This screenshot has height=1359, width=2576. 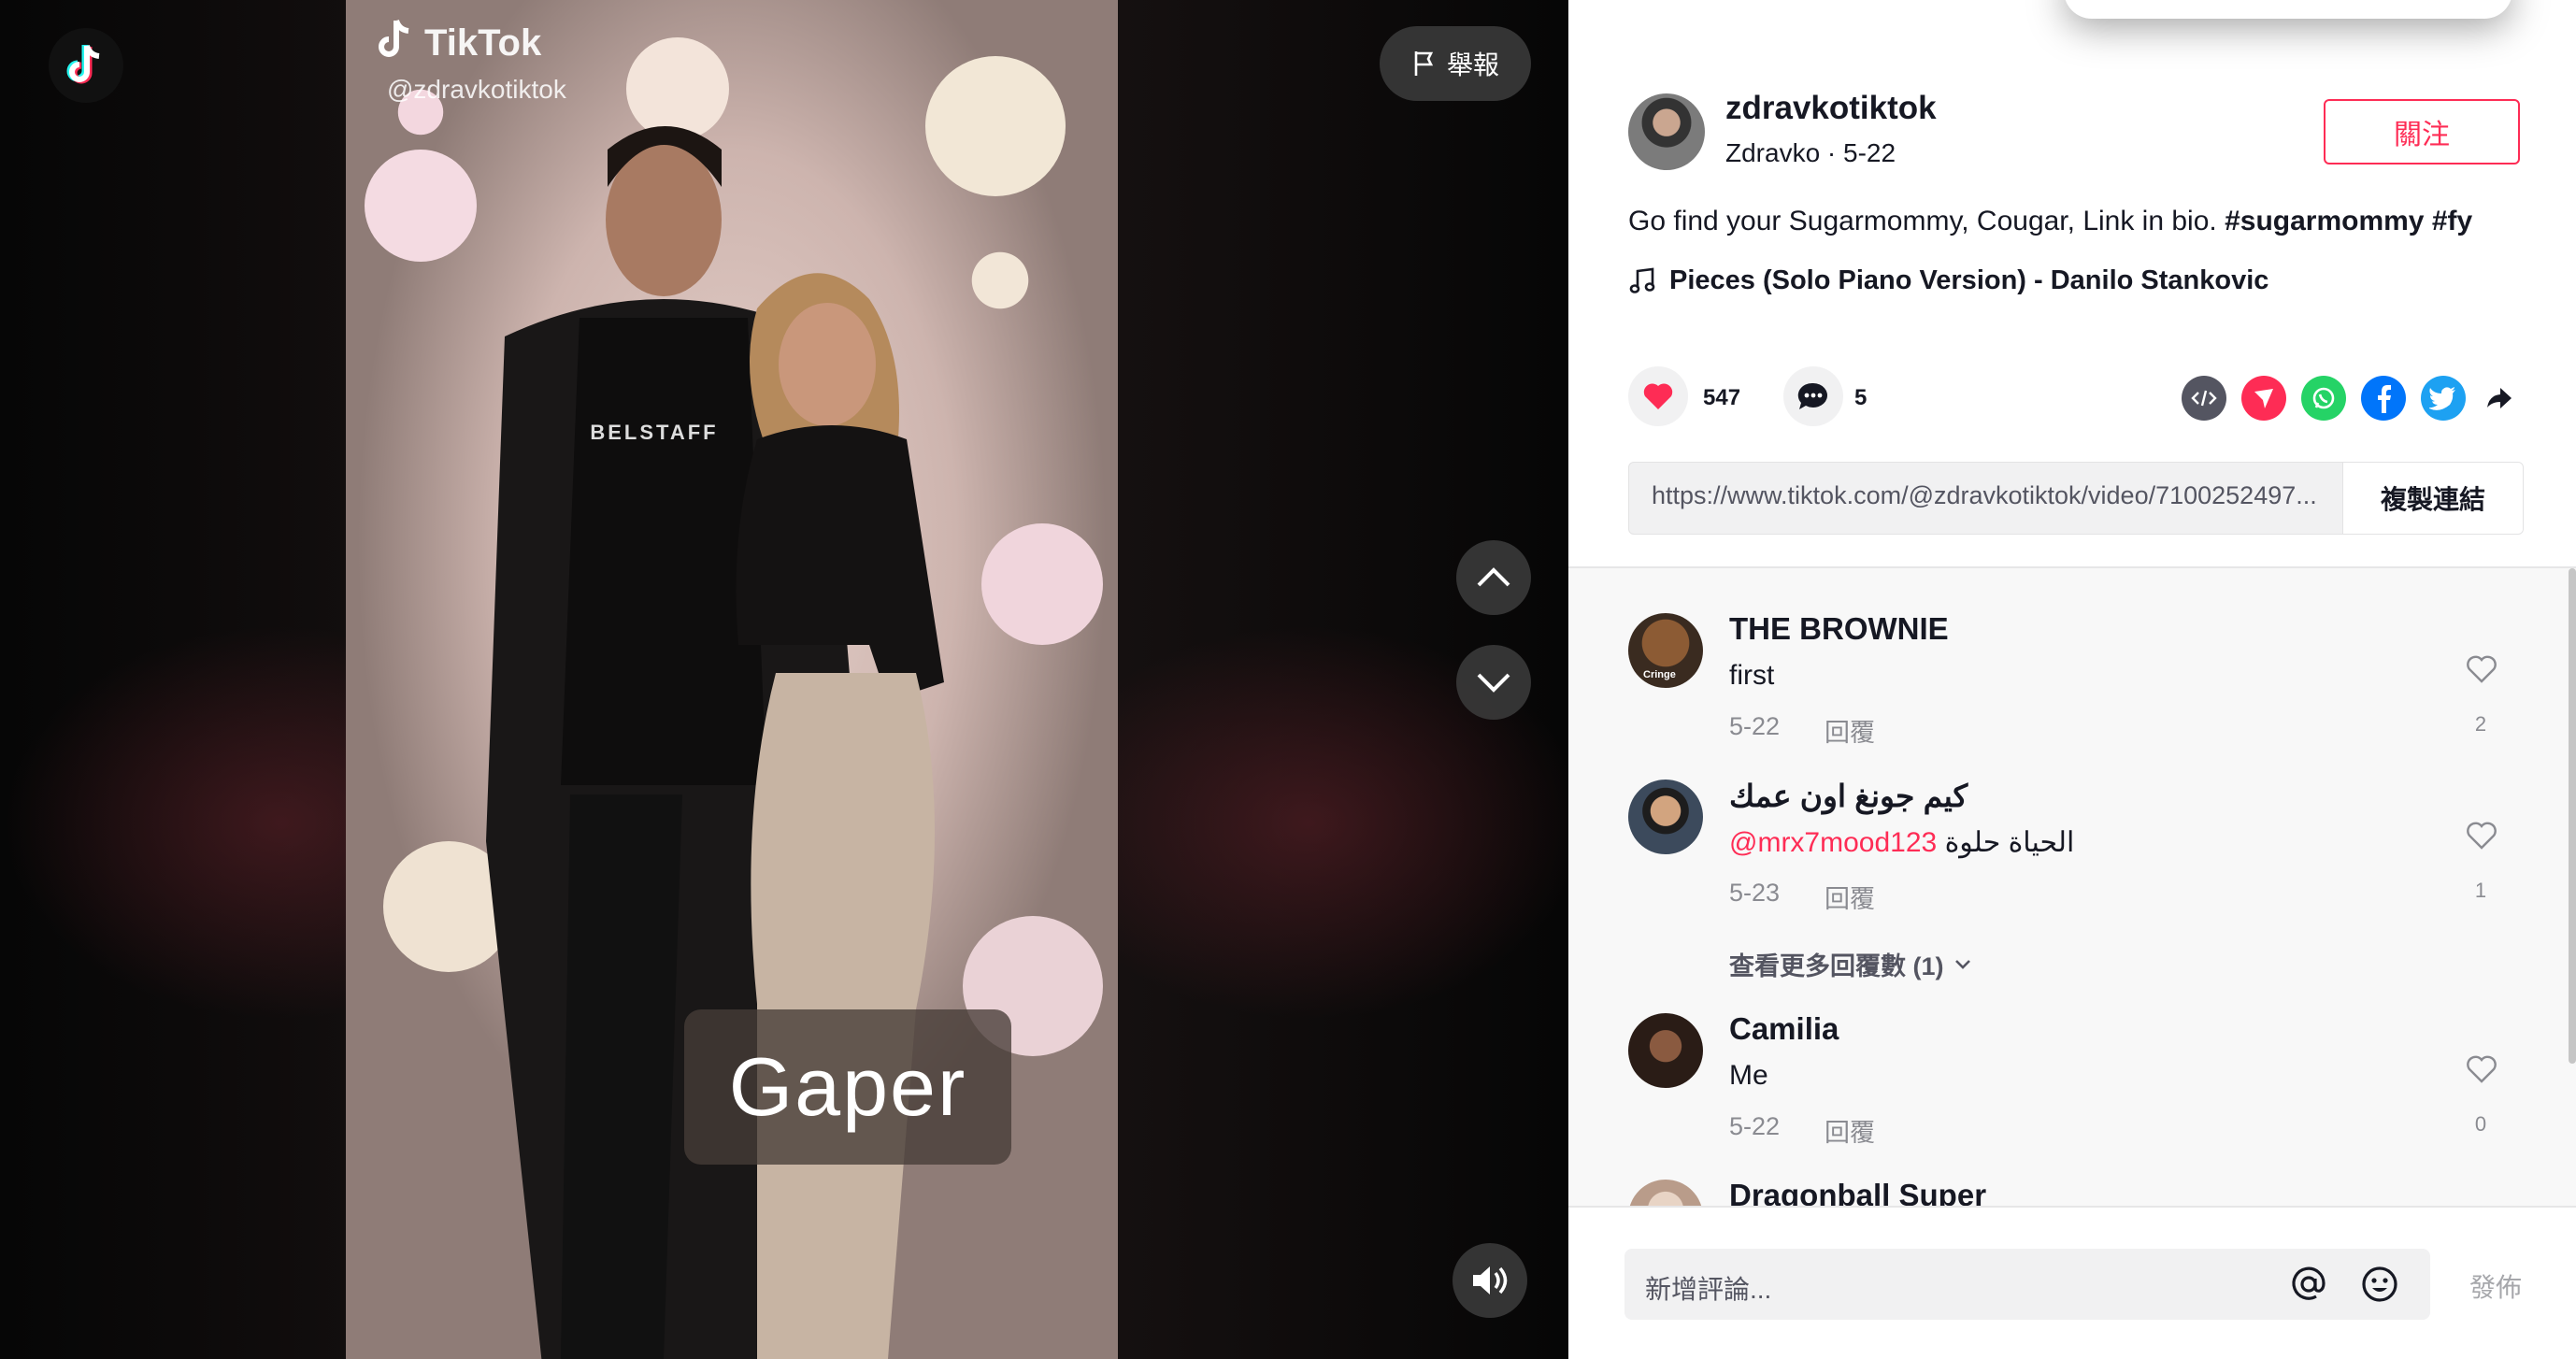 I want to click on comment-username: كيم جونغ اون عمك, so click(x=1848, y=796).